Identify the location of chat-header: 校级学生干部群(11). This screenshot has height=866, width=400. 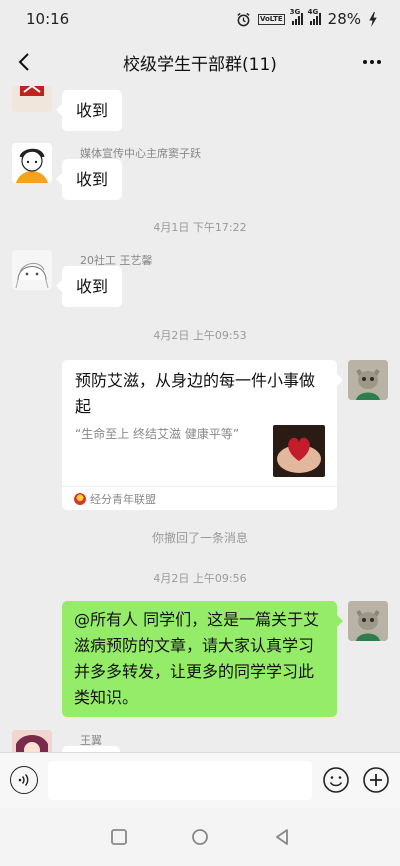
(200, 62).